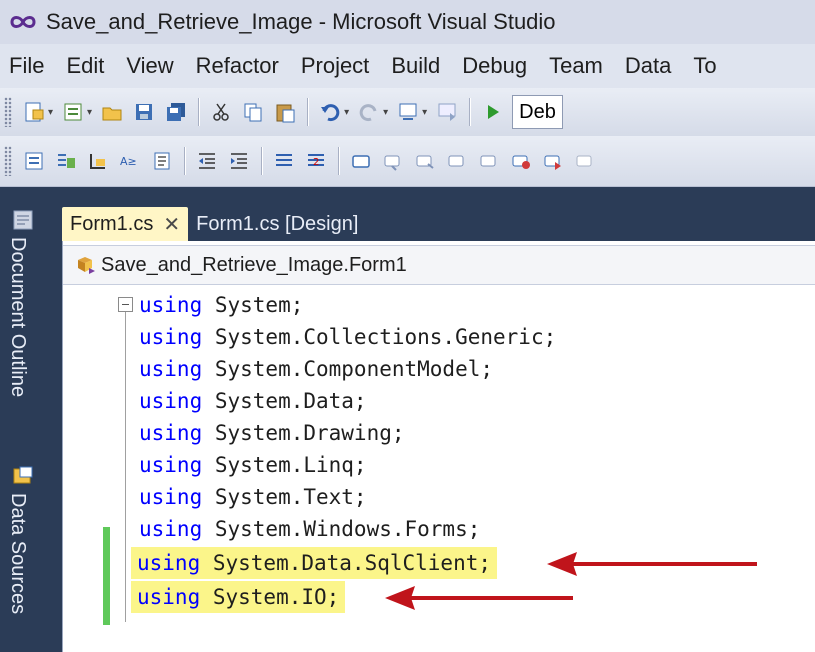 Image resolution: width=815 pixels, height=652 pixels. Describe the element at coordinates (330, 112) in the screenshot. I see `undo-icon` at that location.